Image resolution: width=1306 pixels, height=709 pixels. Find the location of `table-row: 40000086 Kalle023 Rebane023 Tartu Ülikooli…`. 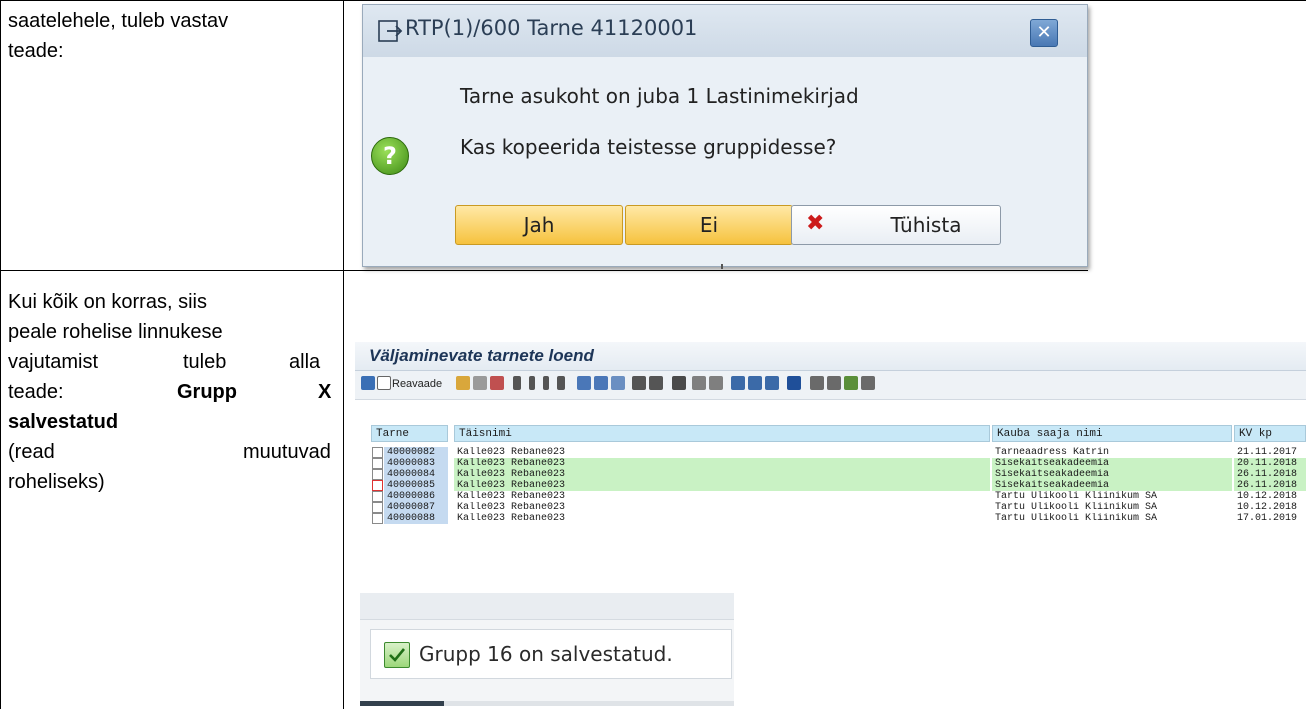

table-row: 40000086 Kalle023 Rebane023 Tartu Ülikooli… is located at coordinates (830, 496).